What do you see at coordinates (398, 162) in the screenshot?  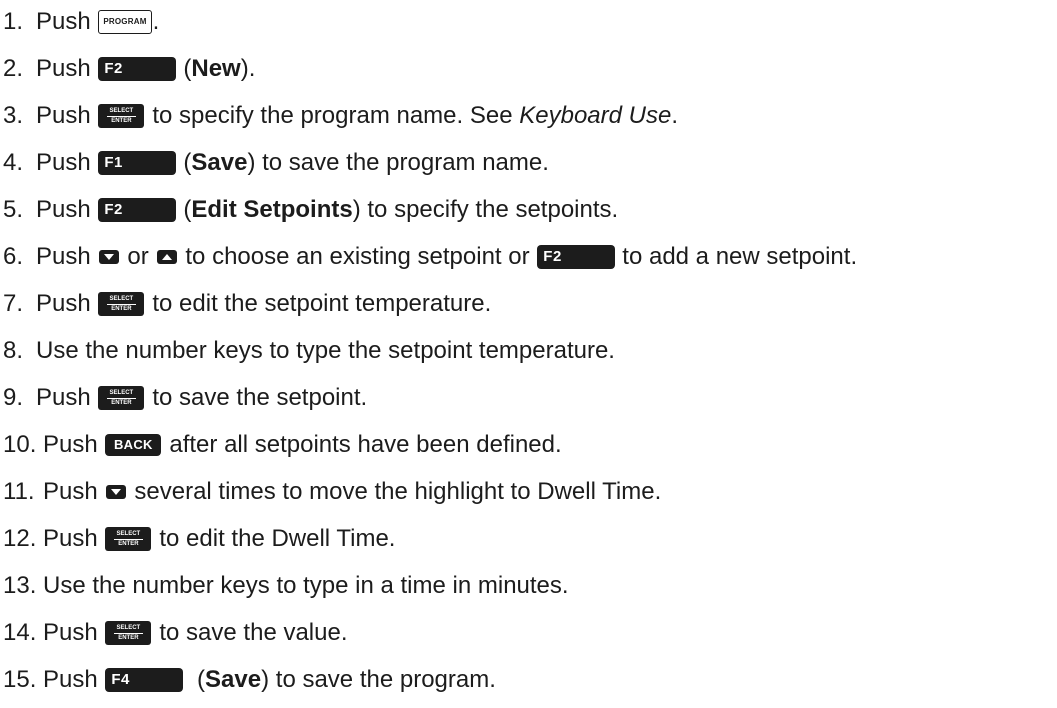 I see `step-text: ) to save the program name.` at bounding box center [398, 162].